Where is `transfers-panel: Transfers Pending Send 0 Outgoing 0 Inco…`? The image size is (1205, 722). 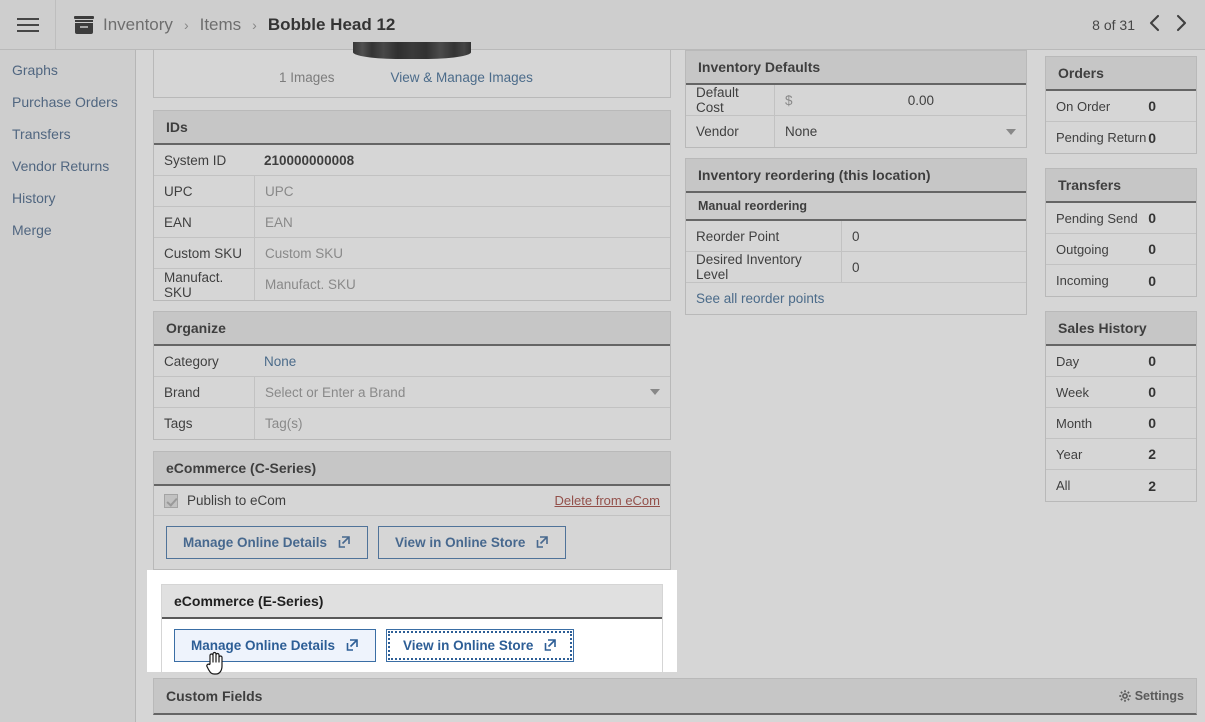 transfers-panel: Transfers Pending Send 0 Outgoing 0 Inco… is located at coordinates (1121, 232).